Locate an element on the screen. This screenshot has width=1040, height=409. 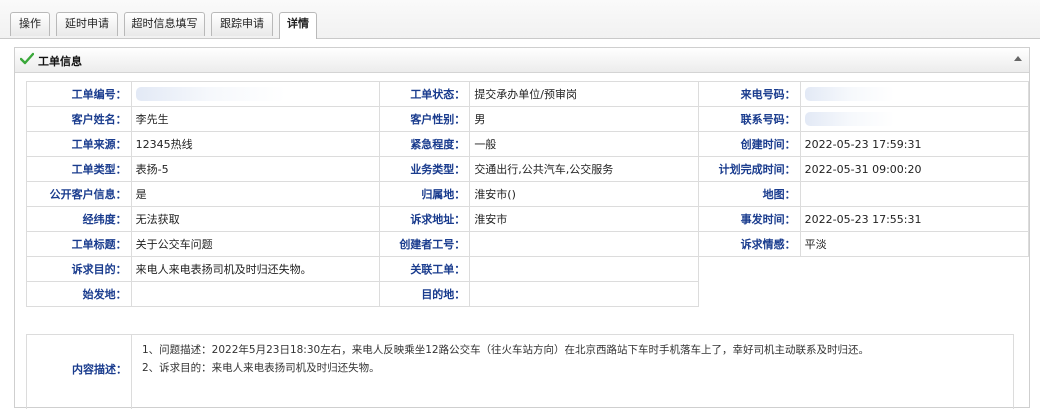
field-label: 工单来源： is located at coordinates (79, 144).